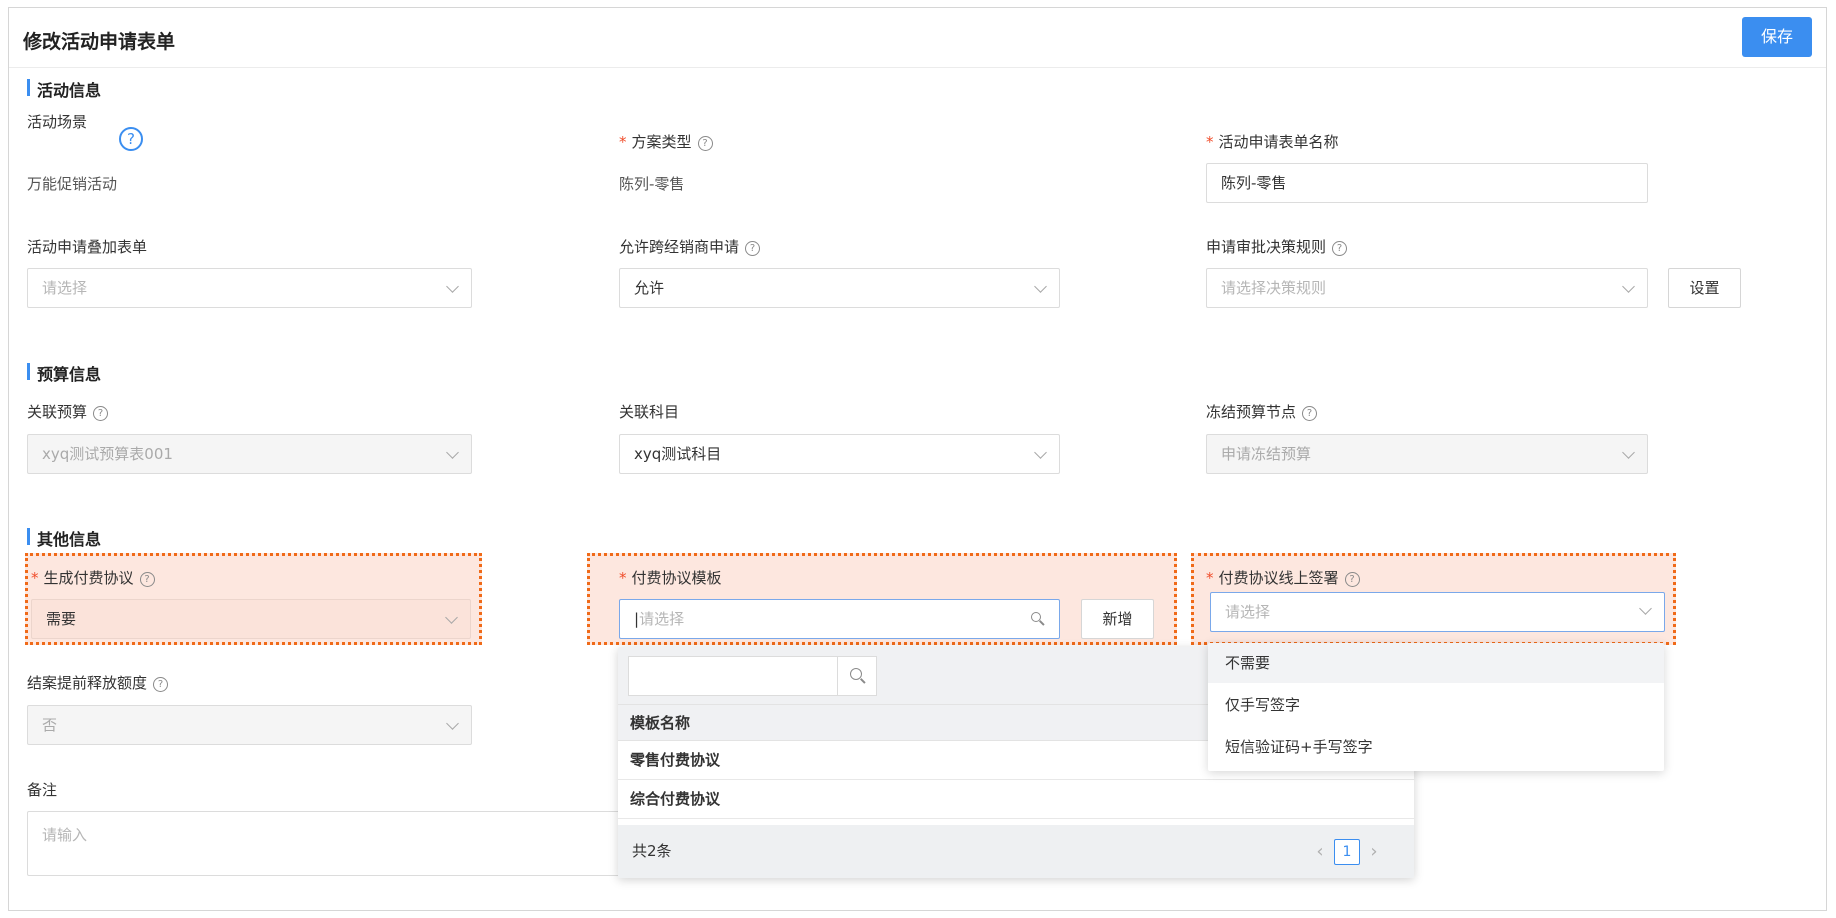 Image resolution: width=1836 pixels, height=918 pixels. Describe the element at coordinates (337, 843) in the screenshot. I see `remark-textarea: 请输入` at that location.